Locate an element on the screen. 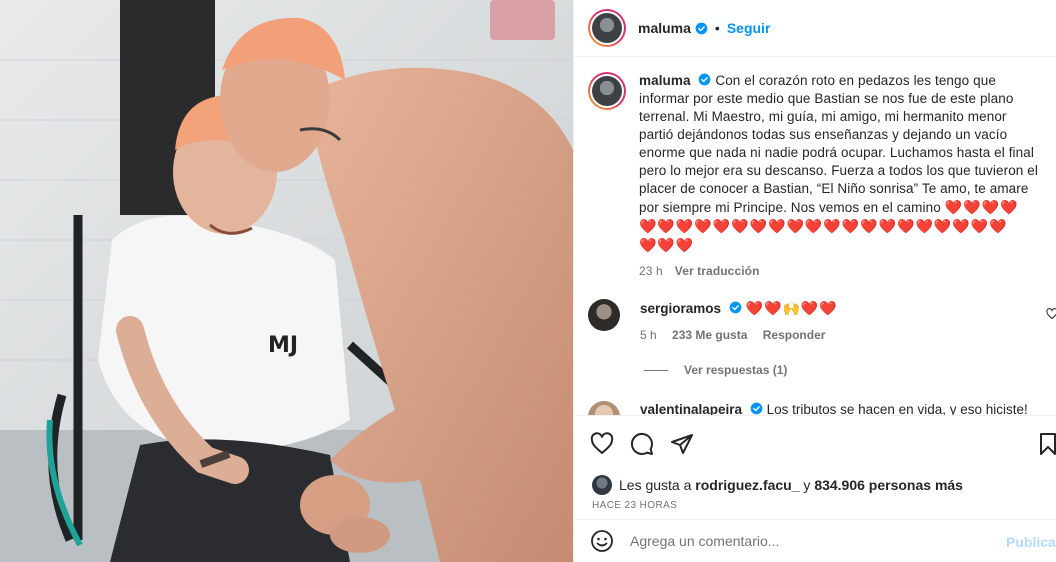 The height and width of the screenshot is (562, 1056). comment-meta: 5 h 233 Me gusta Responder is located at coordinates (739, 335).